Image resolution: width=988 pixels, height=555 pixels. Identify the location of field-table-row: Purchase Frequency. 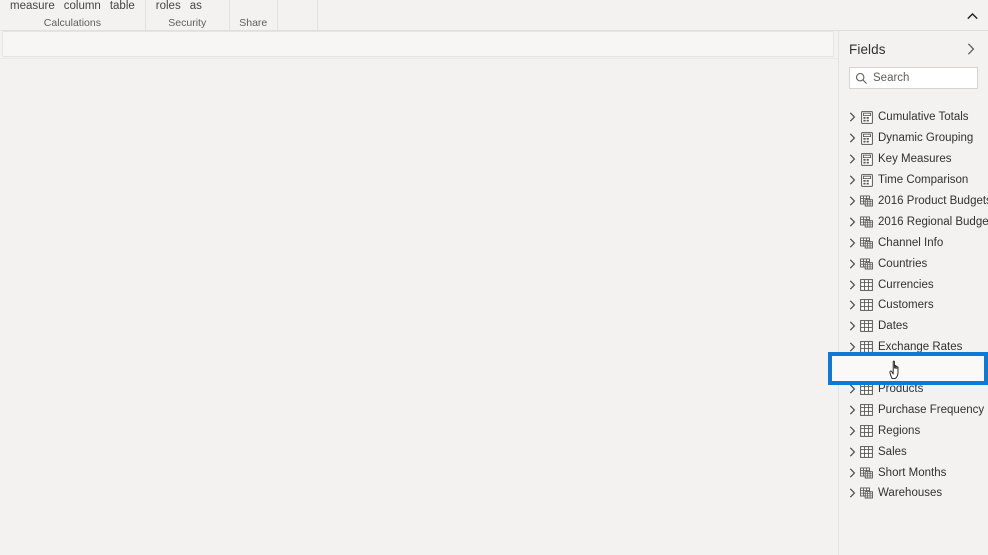
(913, 409).